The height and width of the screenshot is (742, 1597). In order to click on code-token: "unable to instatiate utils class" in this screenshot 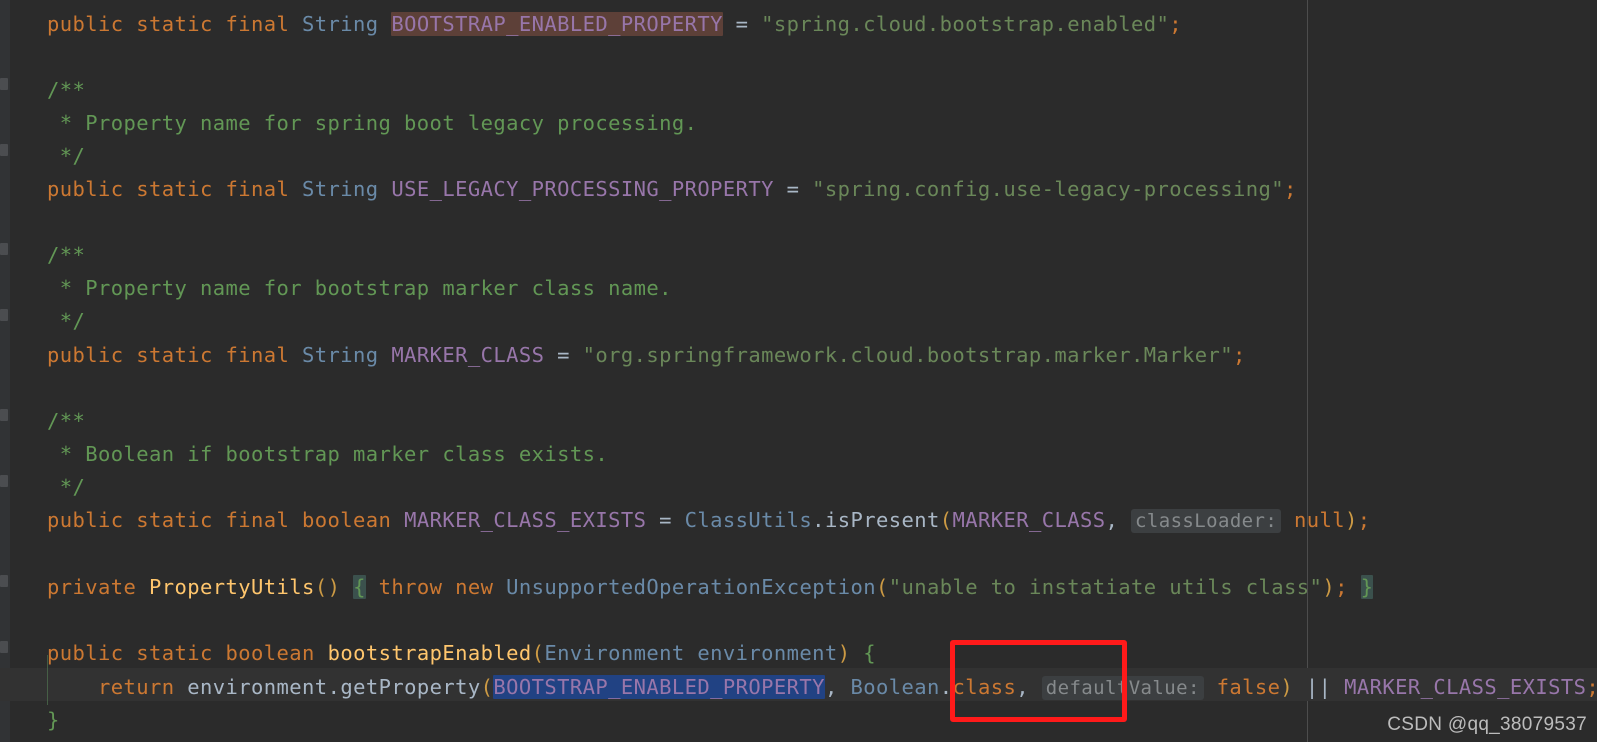, I will do `click(1105, 587)`.